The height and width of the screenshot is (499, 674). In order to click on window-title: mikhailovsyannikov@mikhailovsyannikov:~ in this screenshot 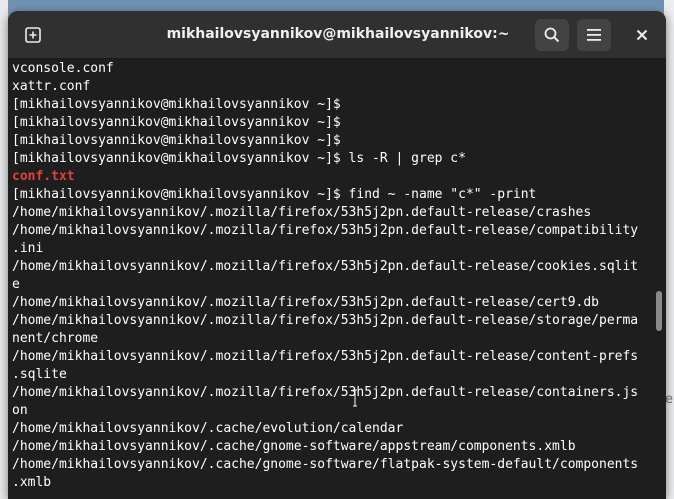, I will do `click(338, 34)`.